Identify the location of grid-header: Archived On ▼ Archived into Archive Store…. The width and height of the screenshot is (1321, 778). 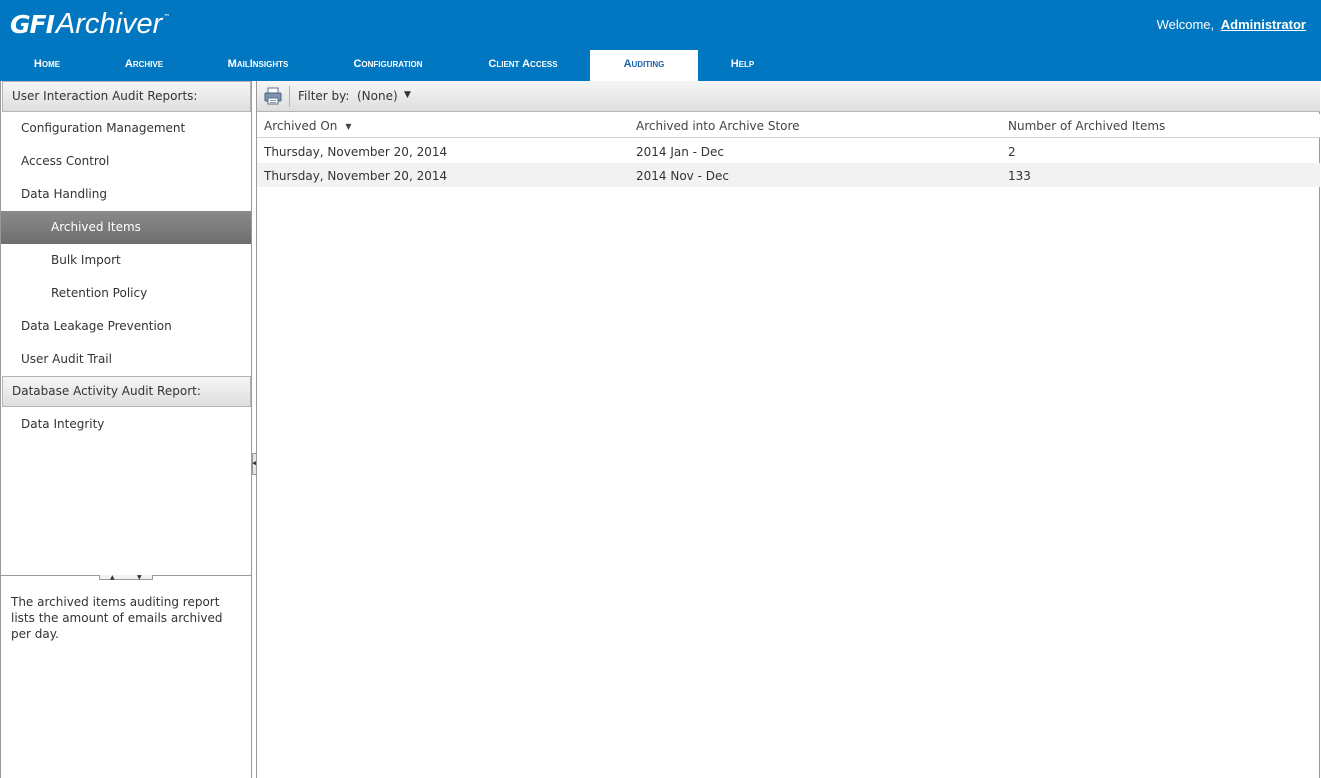
(788, 126).